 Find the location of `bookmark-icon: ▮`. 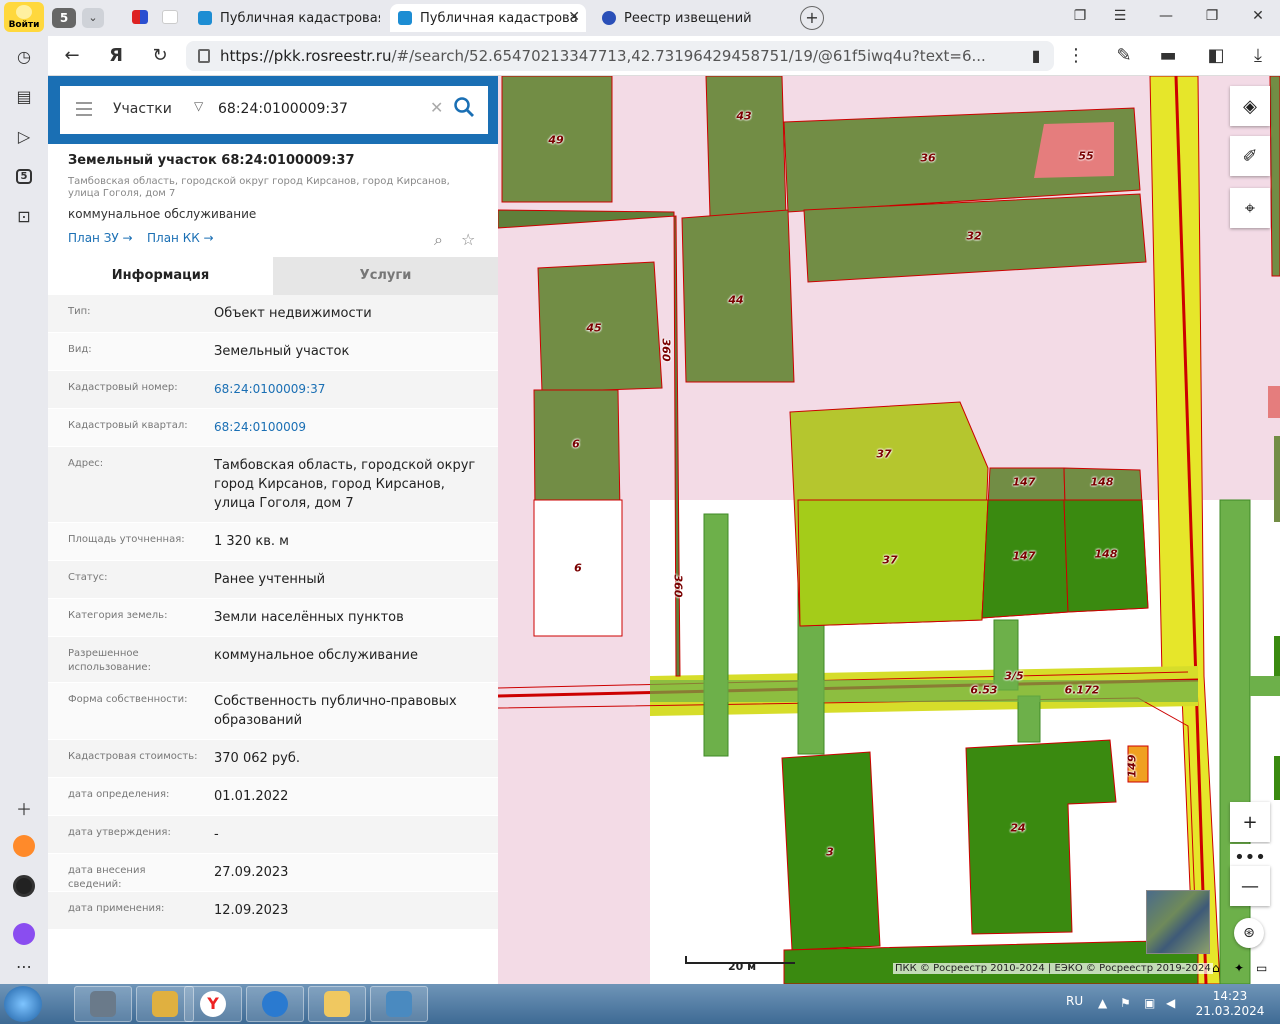

bookmark-icon: ▮ is located at coordinates (1036, 55).